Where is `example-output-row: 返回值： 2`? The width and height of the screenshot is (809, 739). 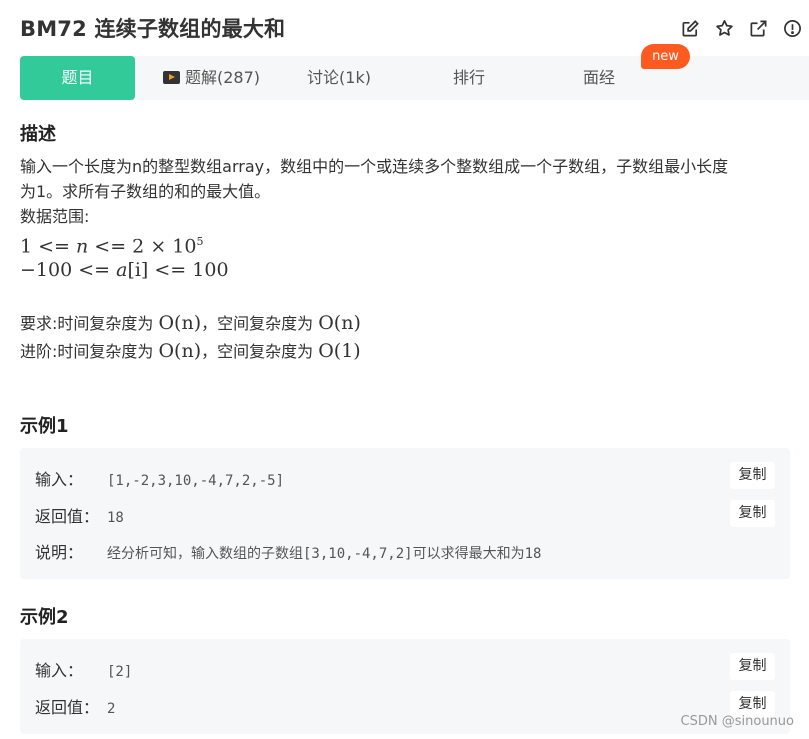
example-output-row: 返回值： 2 is located at coordinates (75, 706).